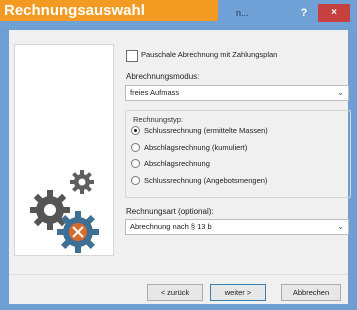 This screenshot has width=357, height=310. Describe the element at coordinates (109, 10) in the screenshot. I see `rechnungsauswahl-banner: Rechnungsauswahl` at that location.